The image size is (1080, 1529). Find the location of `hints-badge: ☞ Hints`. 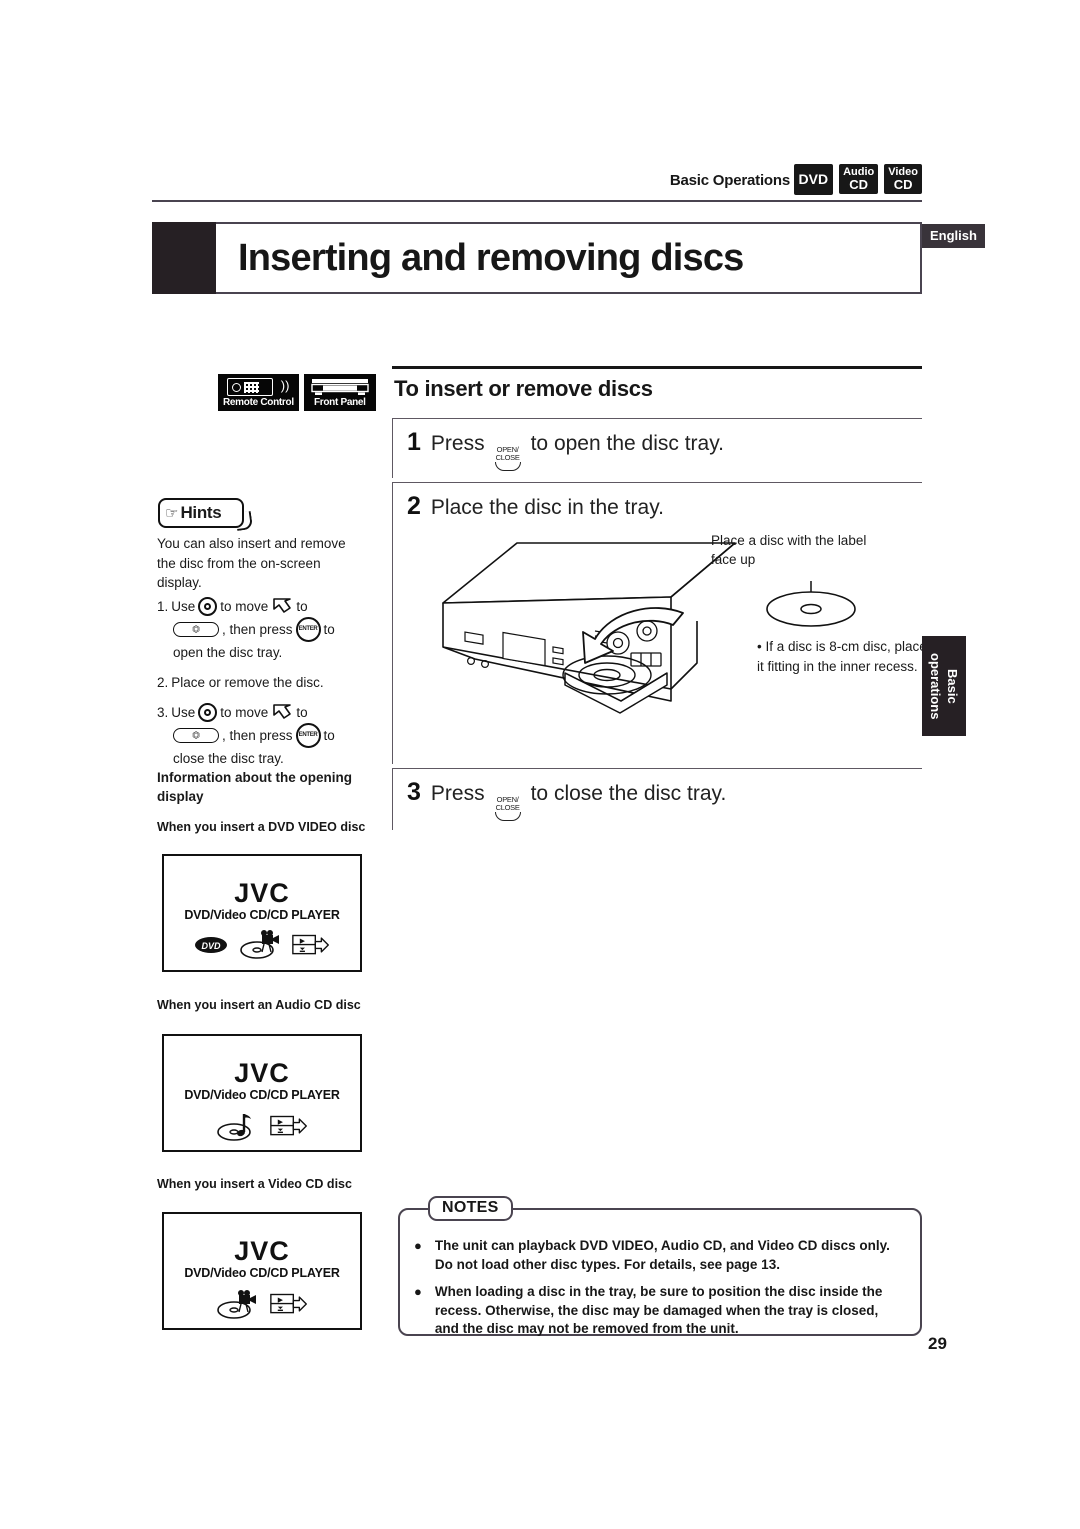

hints-badge: ☞ Hints is located at coordinates (201, 513).